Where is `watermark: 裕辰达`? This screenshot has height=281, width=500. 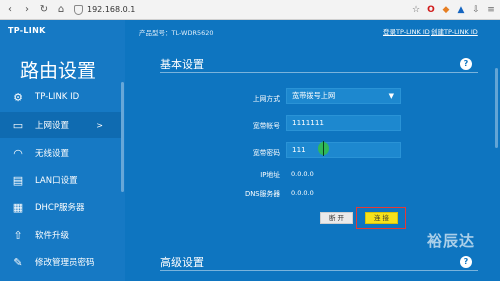 watermark: 裕辰达 is located at coordinates (451, 241).